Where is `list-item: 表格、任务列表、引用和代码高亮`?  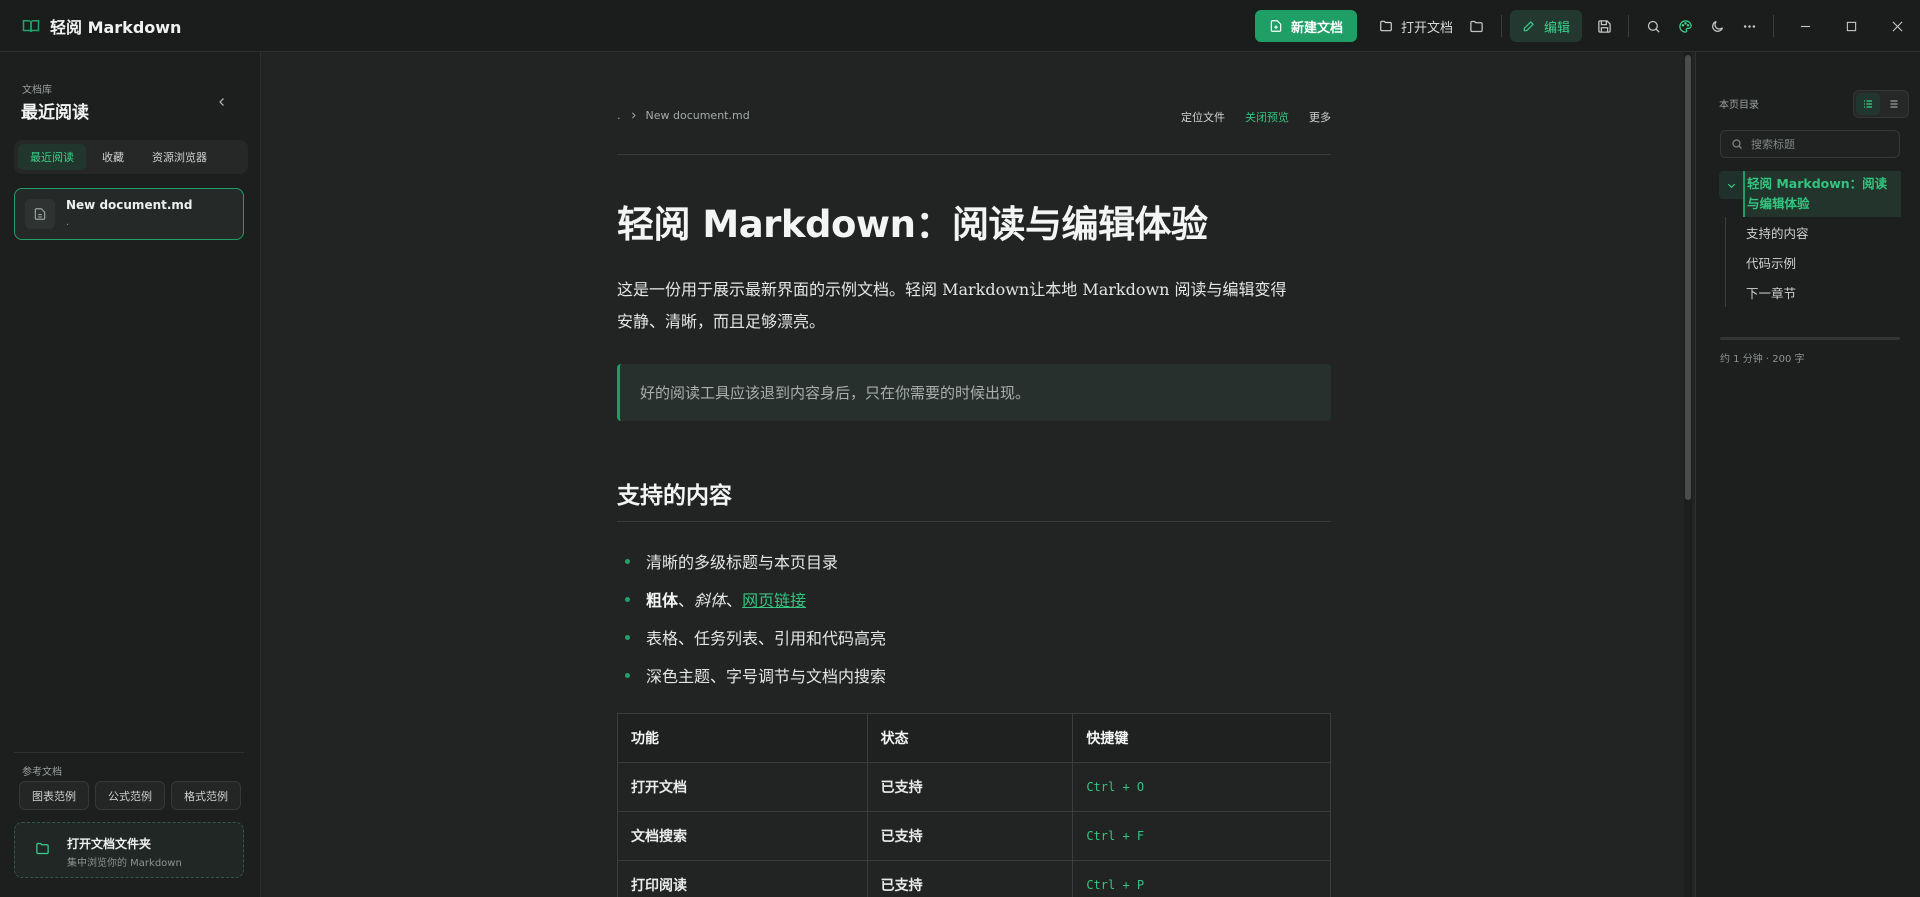
list-item: 表格、任务列表、引用和代码高亮 is located at coordinates (974, 637).